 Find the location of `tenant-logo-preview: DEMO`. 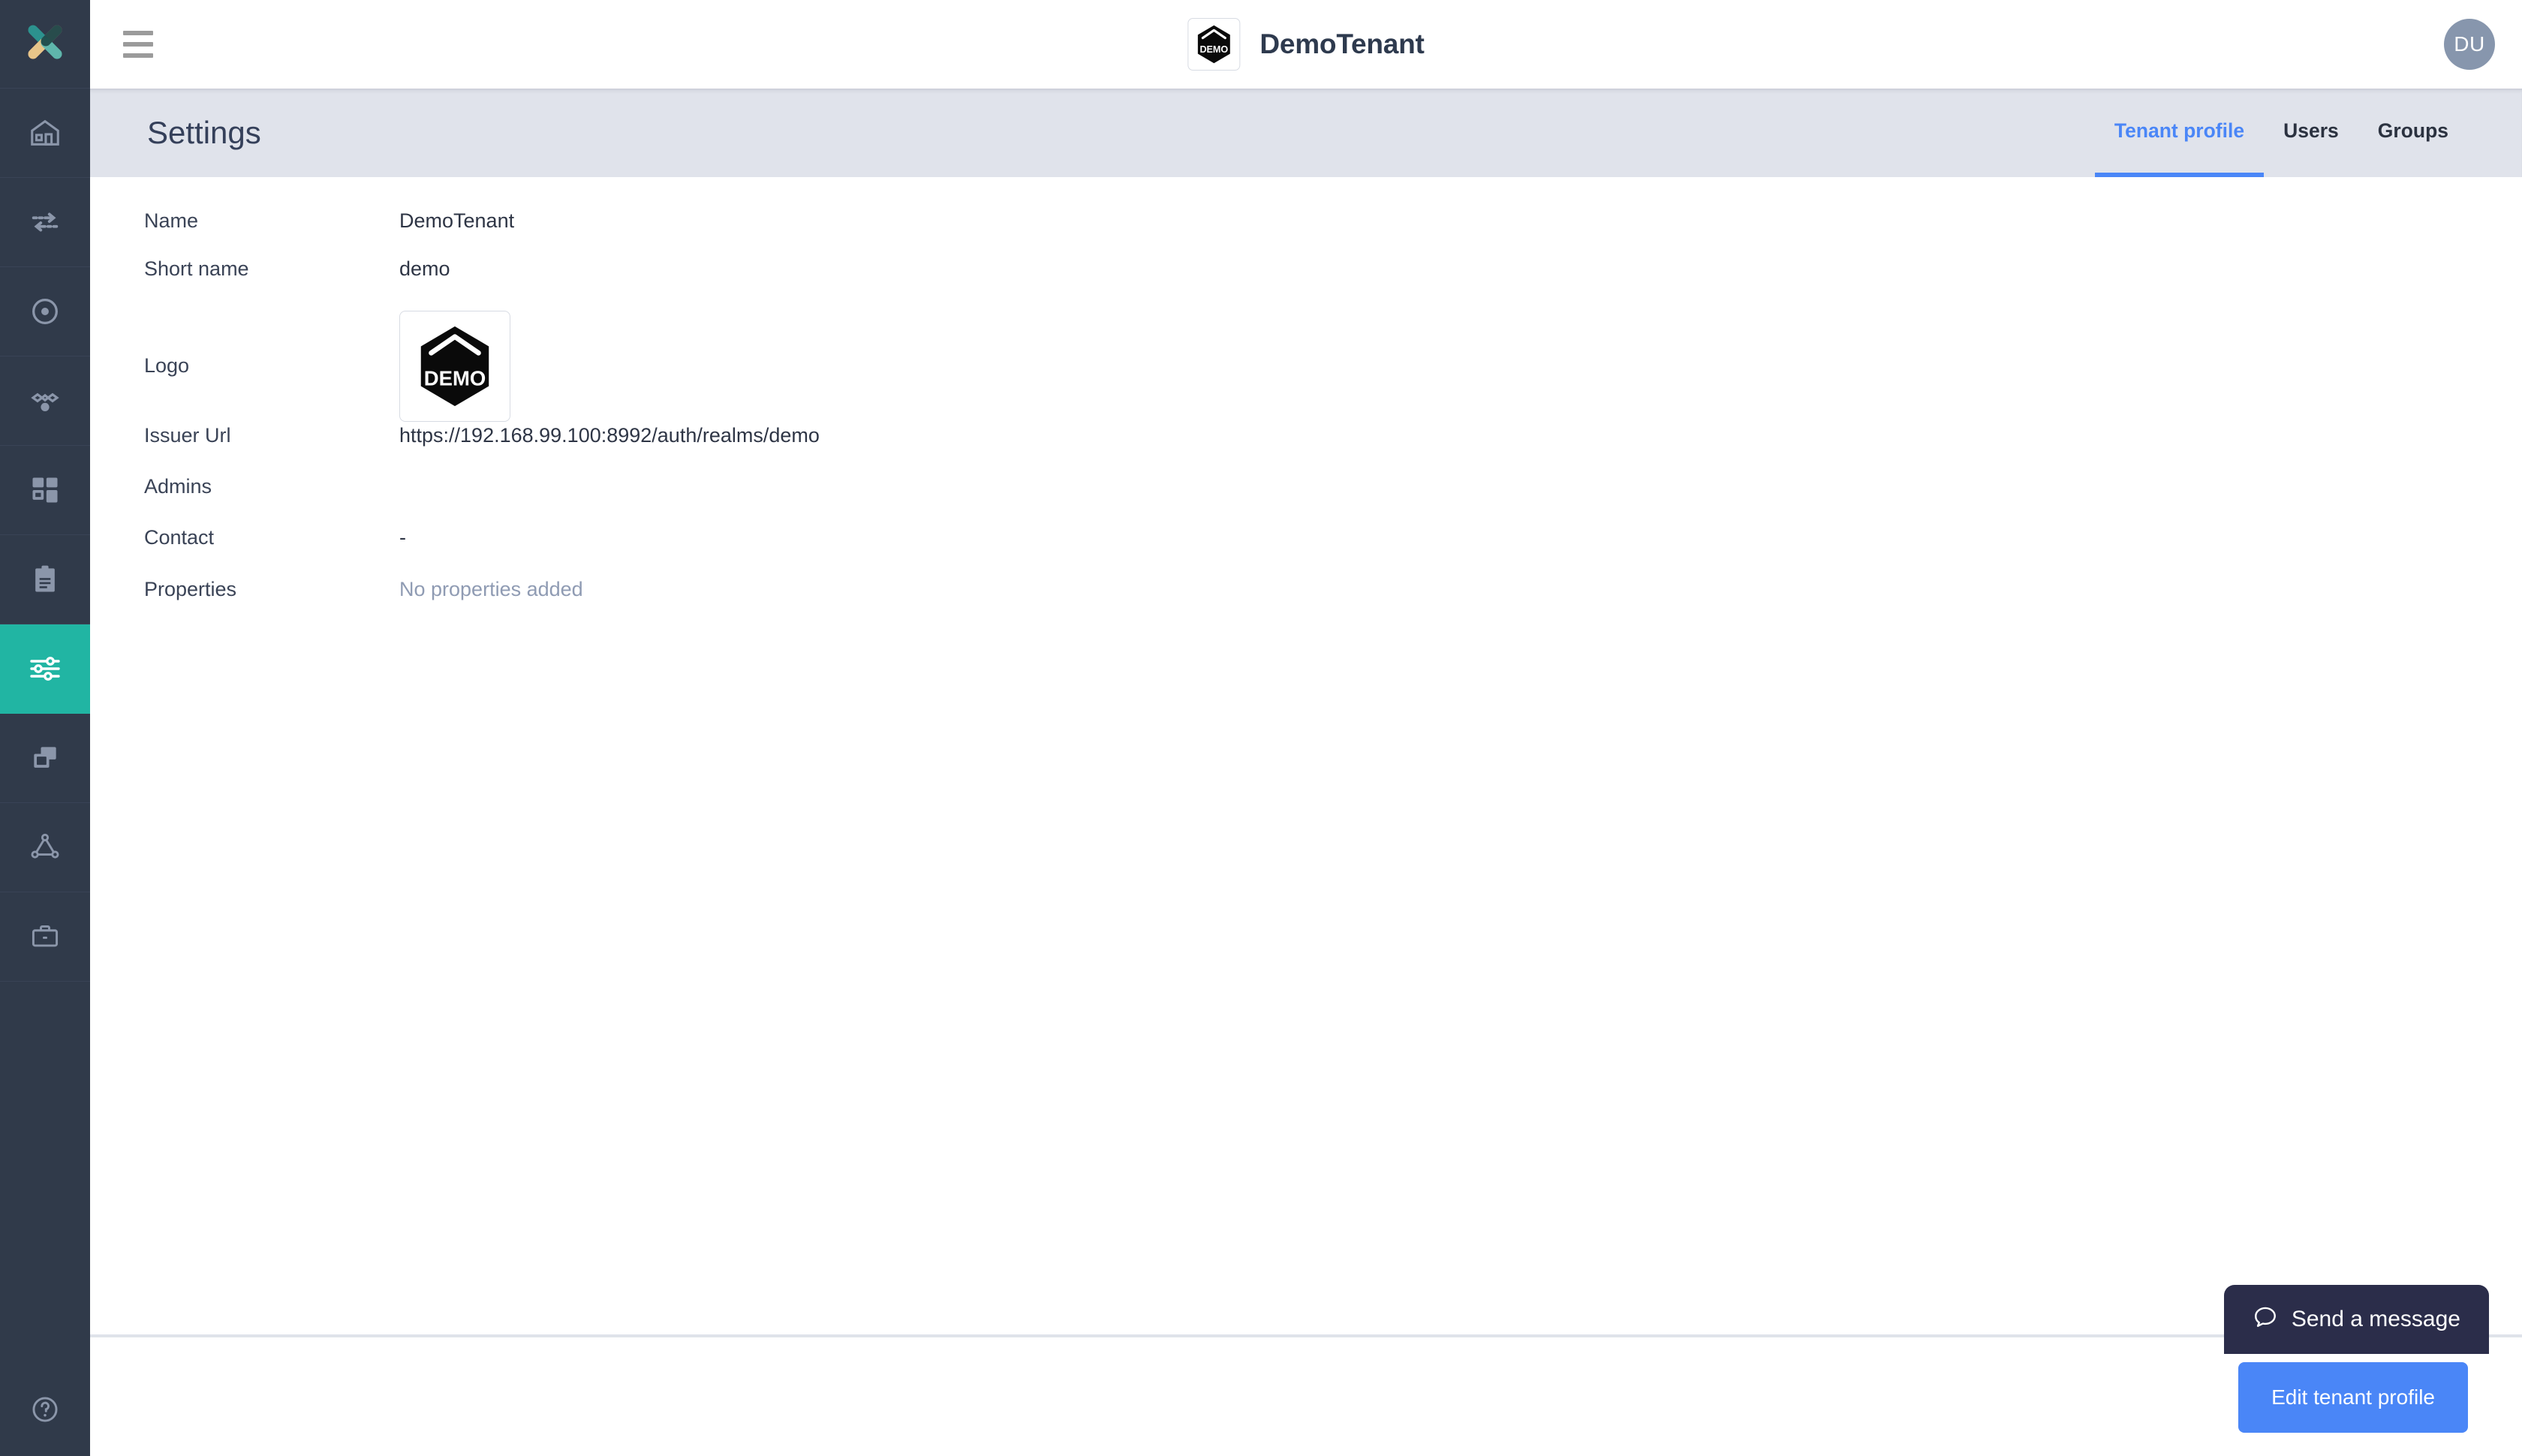

tenant-logo-preview: DEMO is located at coordinates (454, 366).